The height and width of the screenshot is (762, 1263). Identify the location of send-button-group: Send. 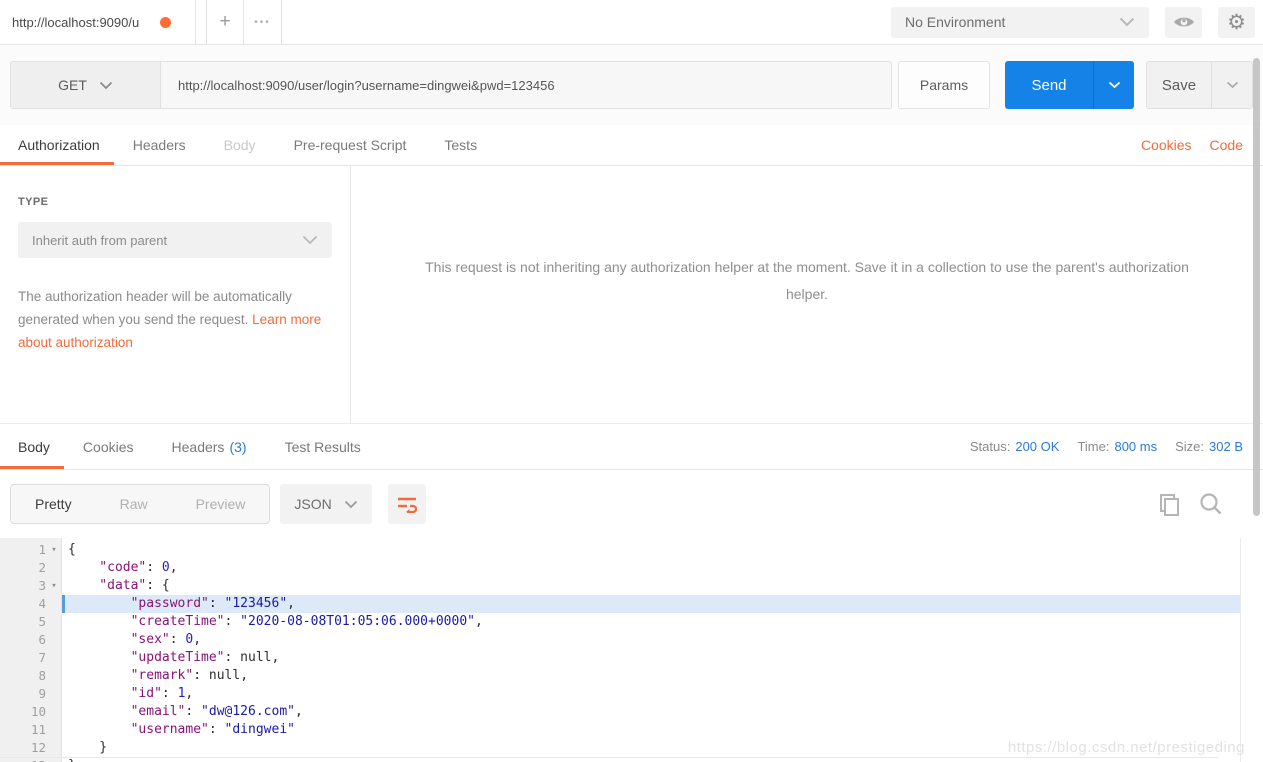
(1069, 85).